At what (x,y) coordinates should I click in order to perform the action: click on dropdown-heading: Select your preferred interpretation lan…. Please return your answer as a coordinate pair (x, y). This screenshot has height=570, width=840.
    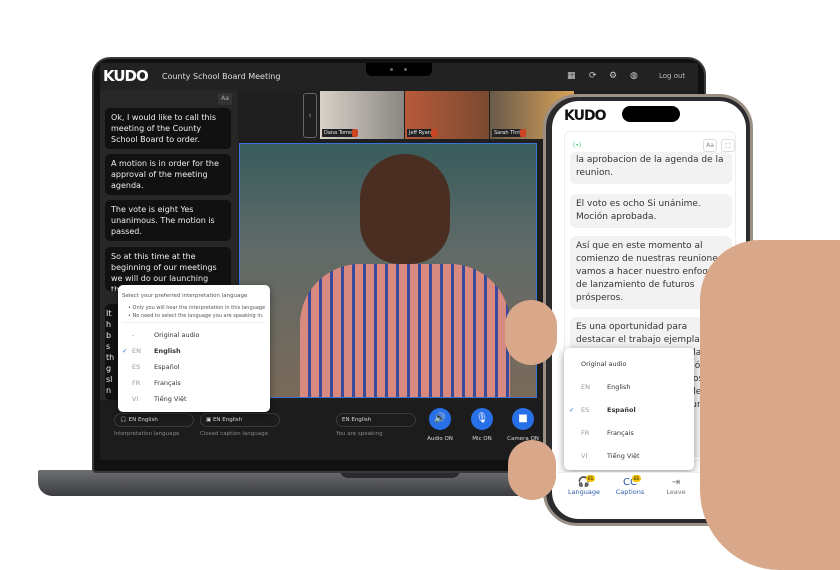
    Looking at the image, I should click on (185, 296).